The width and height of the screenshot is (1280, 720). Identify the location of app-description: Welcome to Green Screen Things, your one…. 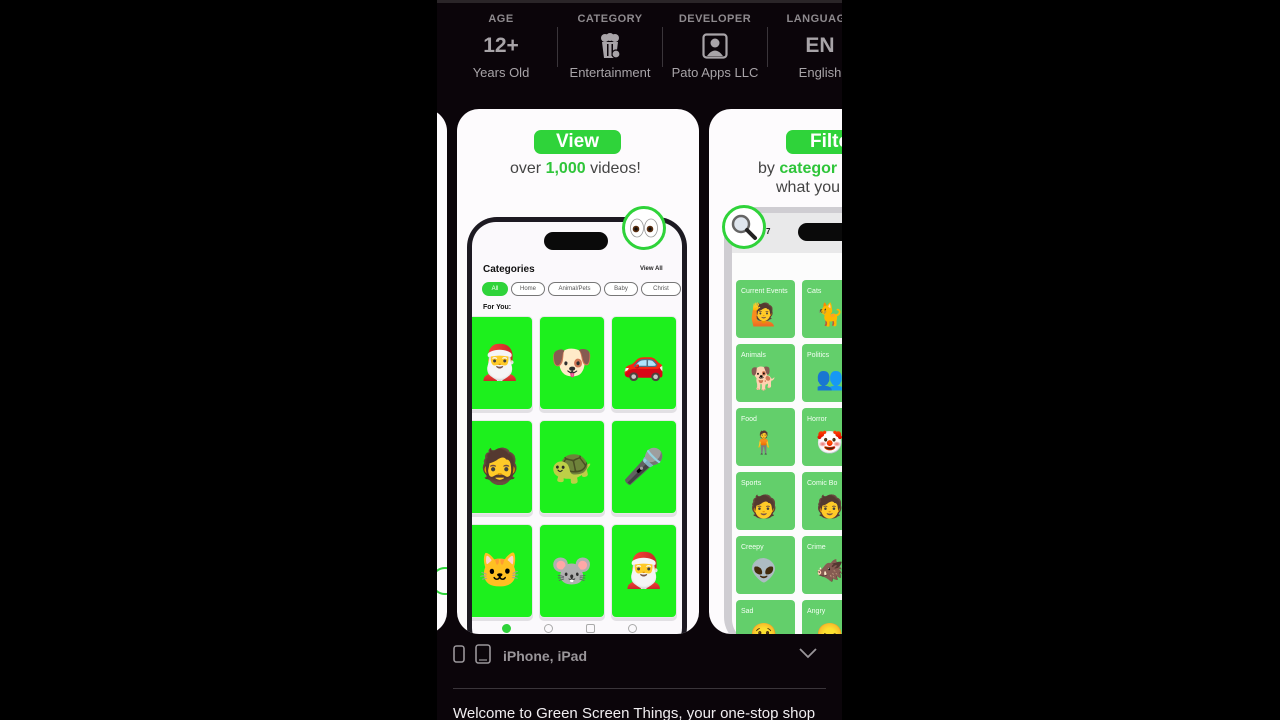
(634, 712).